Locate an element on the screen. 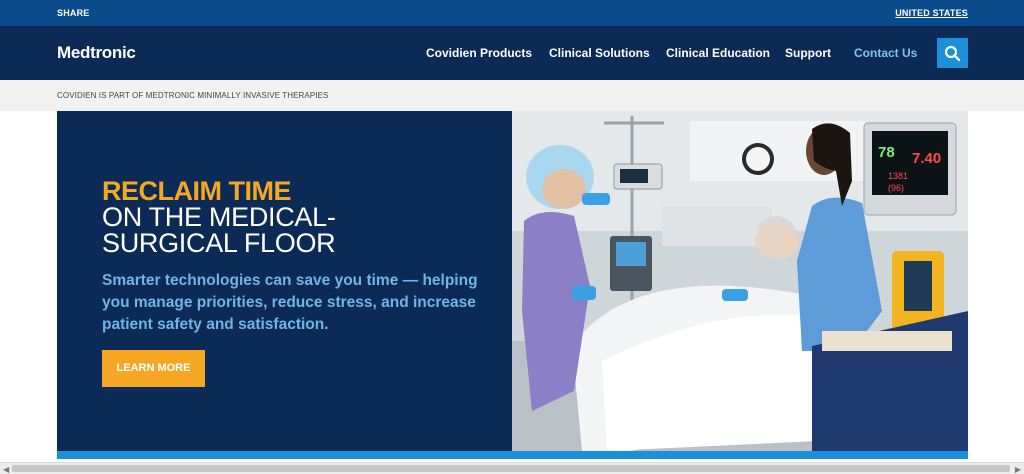 This screenshot has width=1024, height=474. nav-covidien-products: Covidien Products is located at coordinates (479, 53).